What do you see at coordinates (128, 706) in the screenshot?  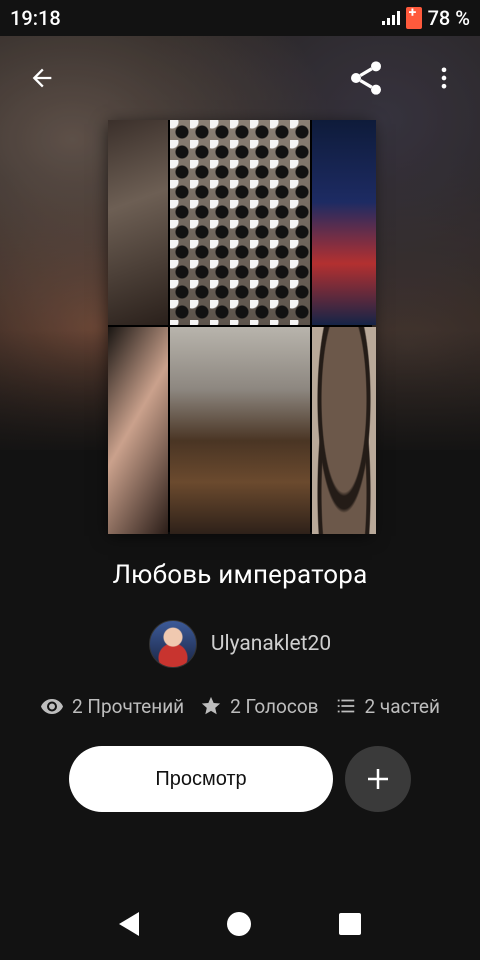 I see `reads-count: 2 Прочтений` at bounding box center [128, 706].